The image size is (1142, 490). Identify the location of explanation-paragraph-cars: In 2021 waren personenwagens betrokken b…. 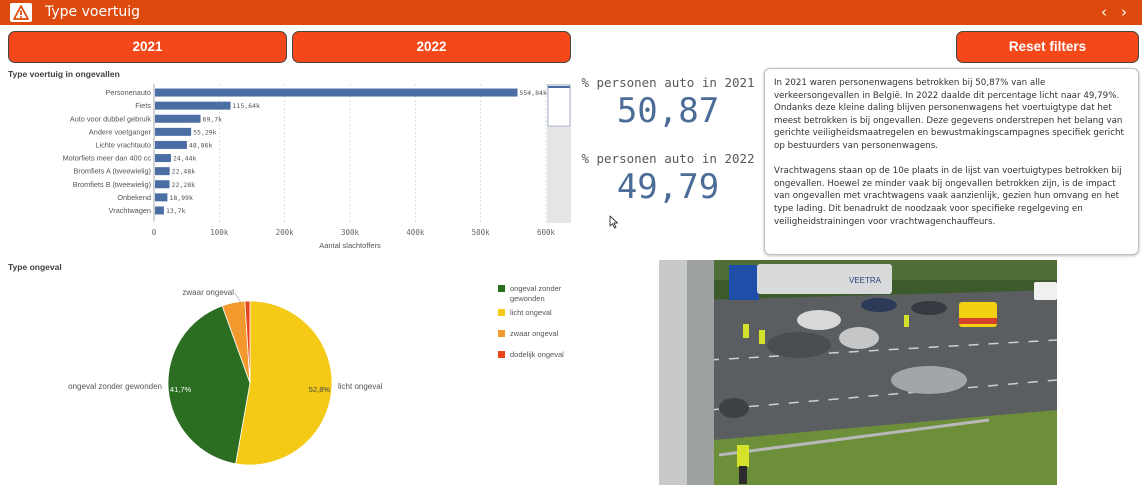
(949, 114).